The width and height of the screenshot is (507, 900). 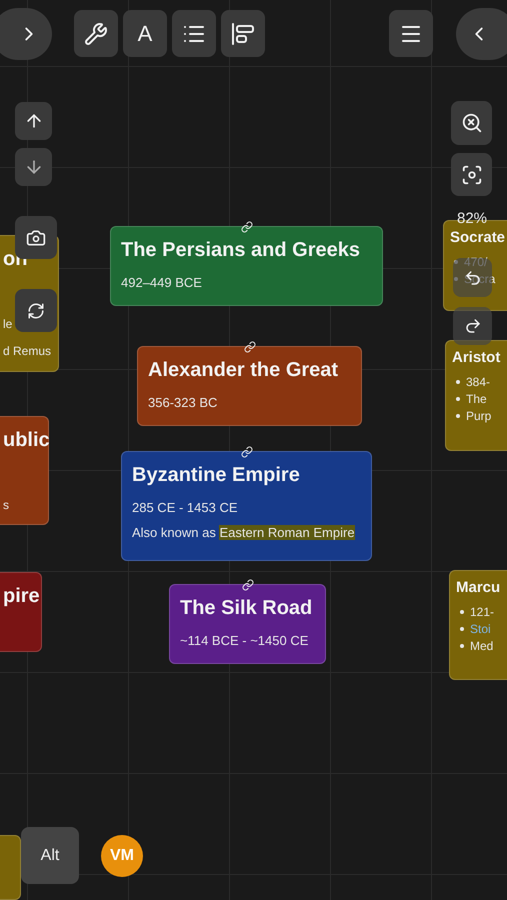 What do you see at coordinates (245, 641) in the screenshot?
I see `card-text: ~114 BCE - ~1450 CE` at bounding box center [245, 641].